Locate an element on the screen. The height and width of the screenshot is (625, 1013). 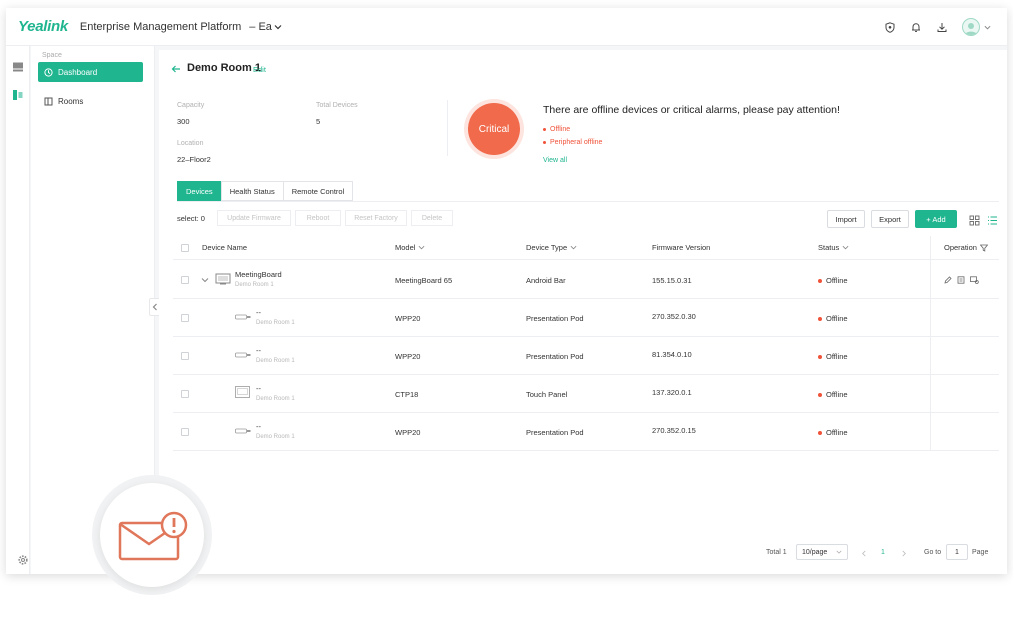
device-model: WPP20 is located at coordinates (408, 432).